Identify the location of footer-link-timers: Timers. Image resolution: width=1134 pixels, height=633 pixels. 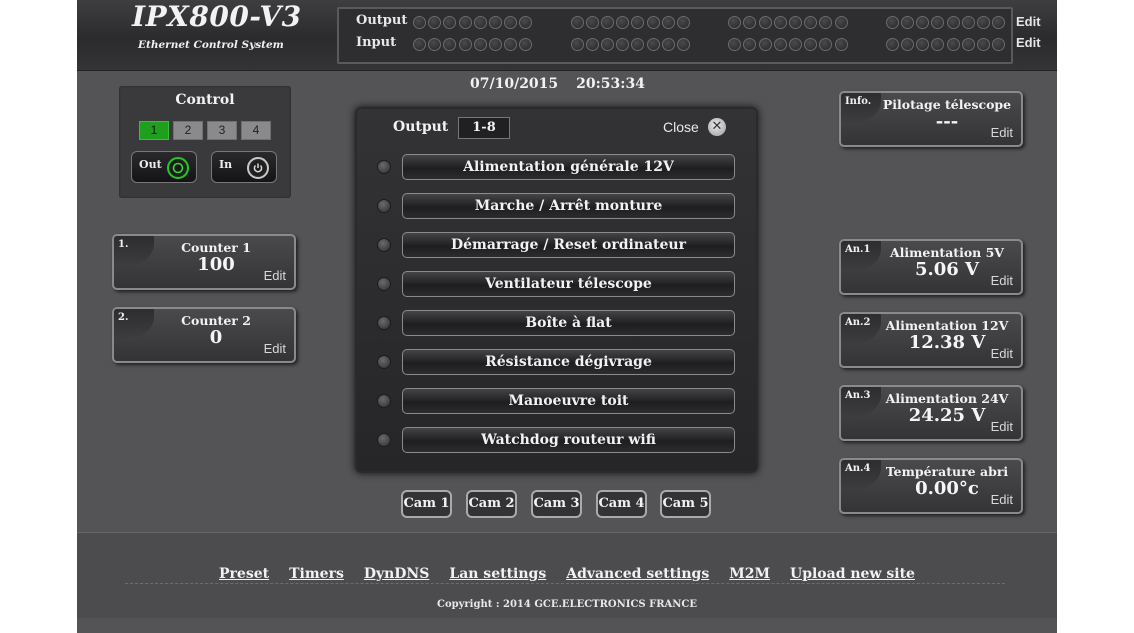
(316, 574).